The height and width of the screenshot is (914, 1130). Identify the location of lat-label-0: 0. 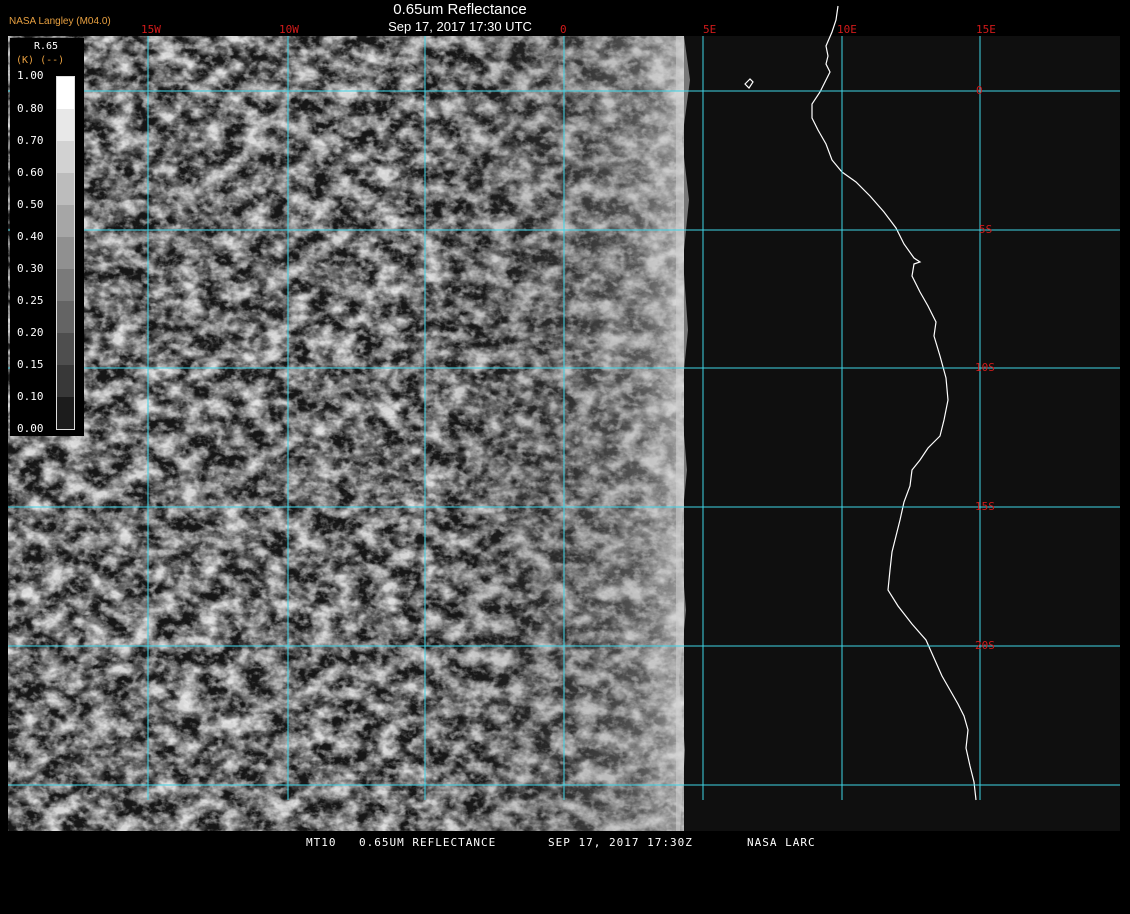
(979, 90).